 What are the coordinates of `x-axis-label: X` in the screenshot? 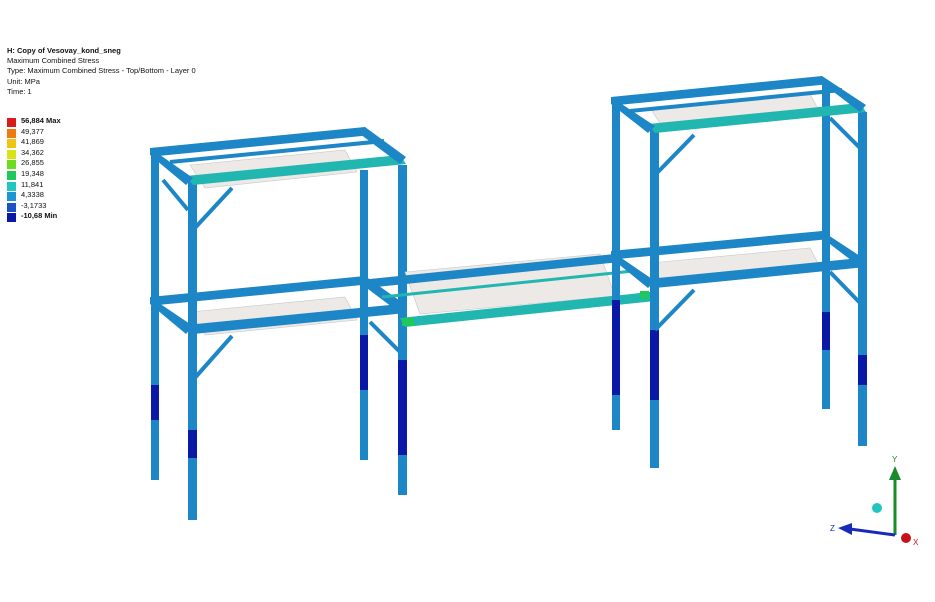 It's located at (916, 542).